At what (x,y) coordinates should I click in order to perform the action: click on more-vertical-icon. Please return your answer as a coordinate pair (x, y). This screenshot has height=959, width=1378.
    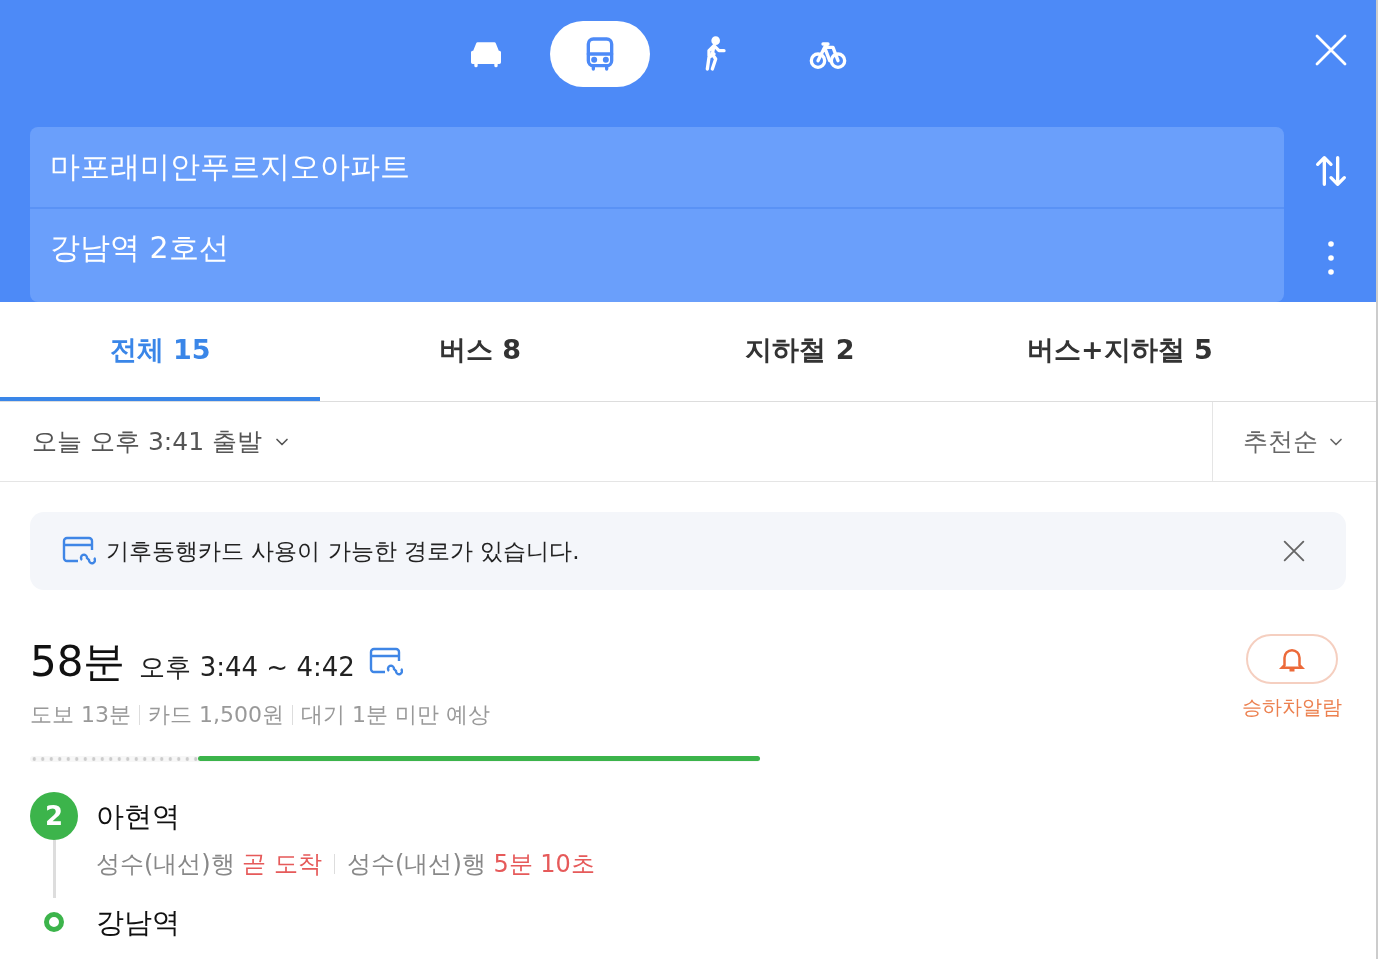
    Looking at the image, I should click on (1331, 258).